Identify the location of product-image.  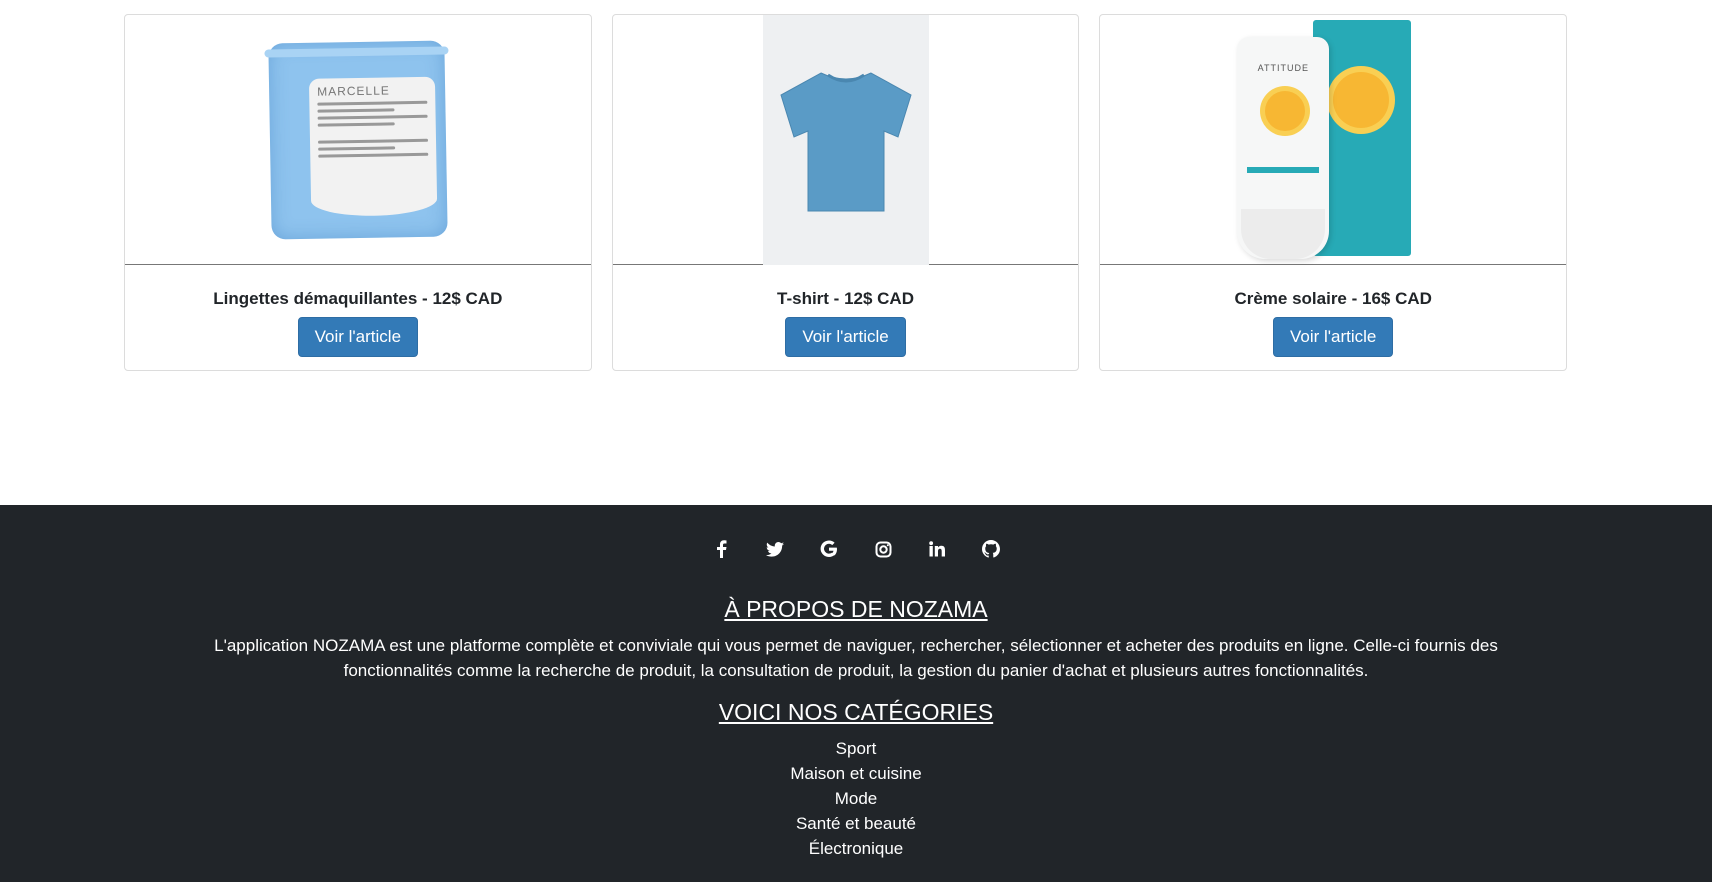
(845, 140).